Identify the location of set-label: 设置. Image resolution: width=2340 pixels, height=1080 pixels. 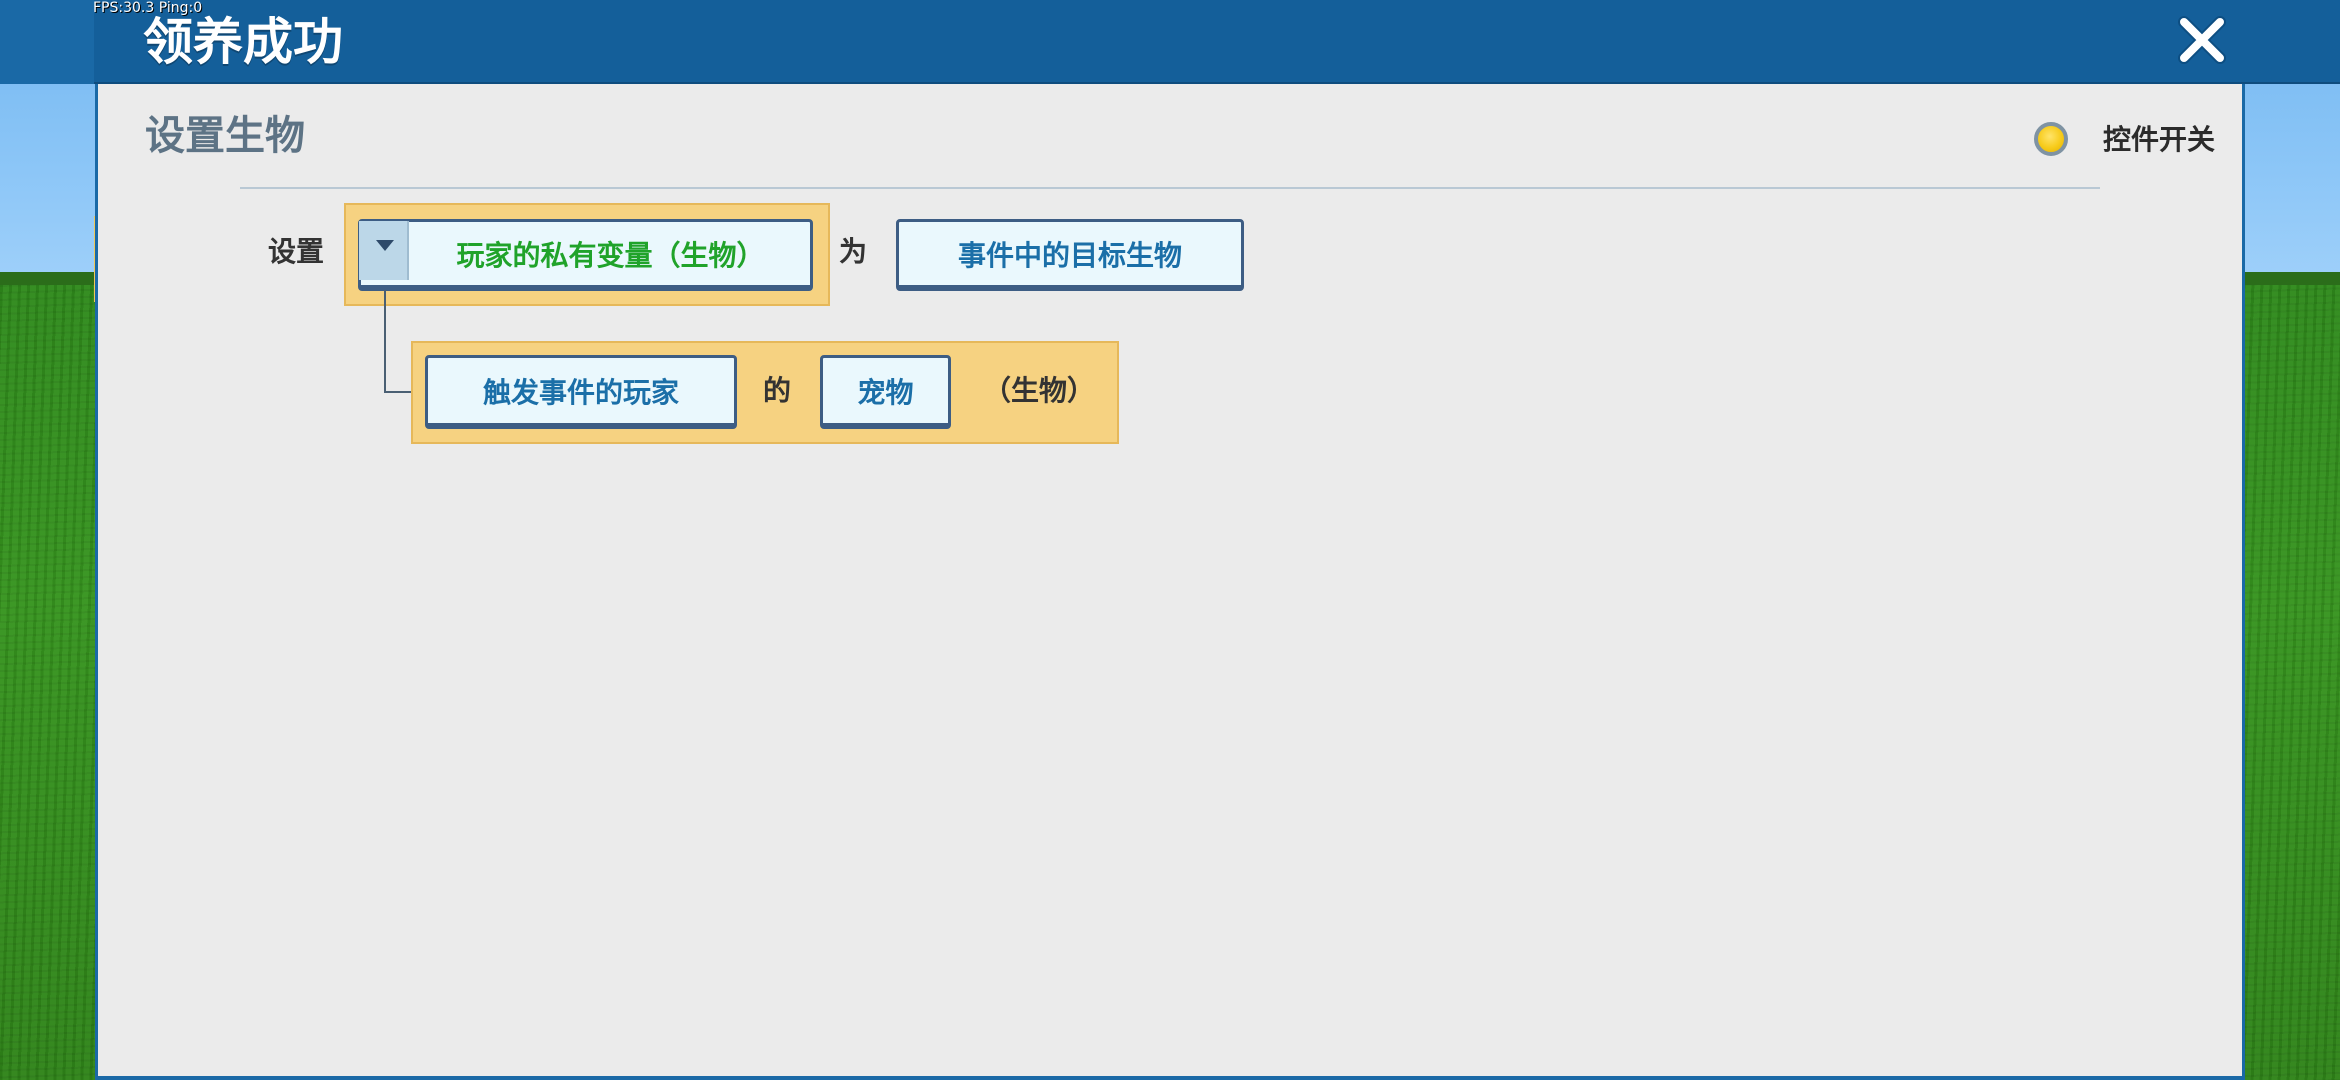
(296, 251).